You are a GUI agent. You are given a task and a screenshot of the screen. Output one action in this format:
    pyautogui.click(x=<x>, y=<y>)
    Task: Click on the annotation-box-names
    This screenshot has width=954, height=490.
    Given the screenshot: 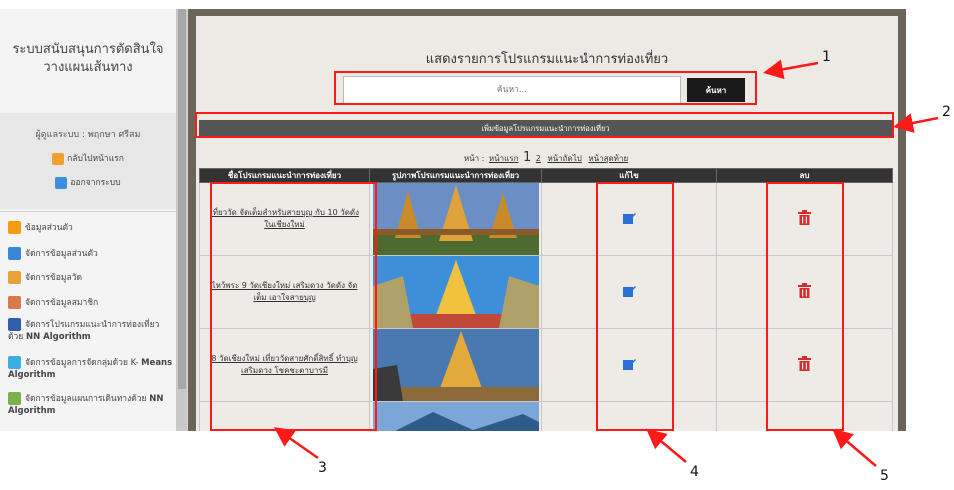 What is the action you would take?
    pyautogui.click(x=293, y=306)
    